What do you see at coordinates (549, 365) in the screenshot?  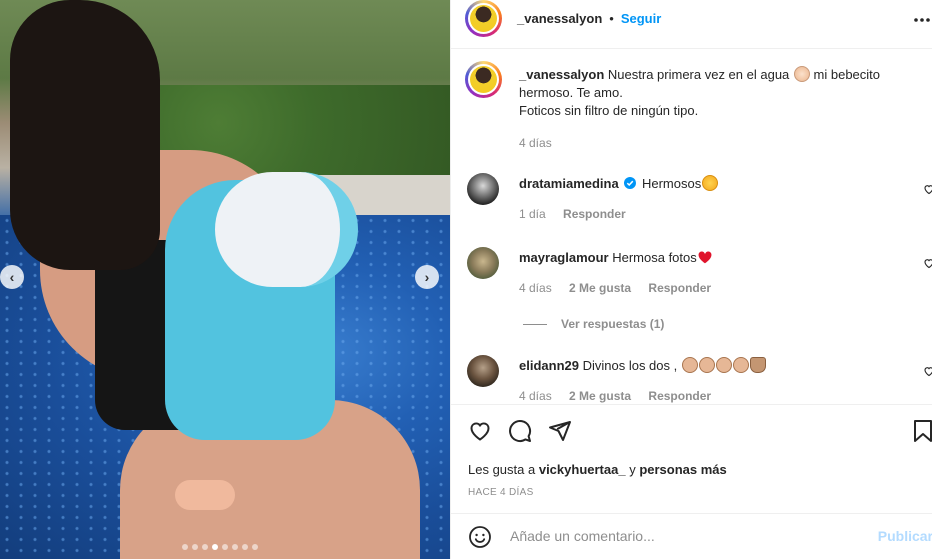 I see `comment-username: elidann29` at bounding box center [549, 365].